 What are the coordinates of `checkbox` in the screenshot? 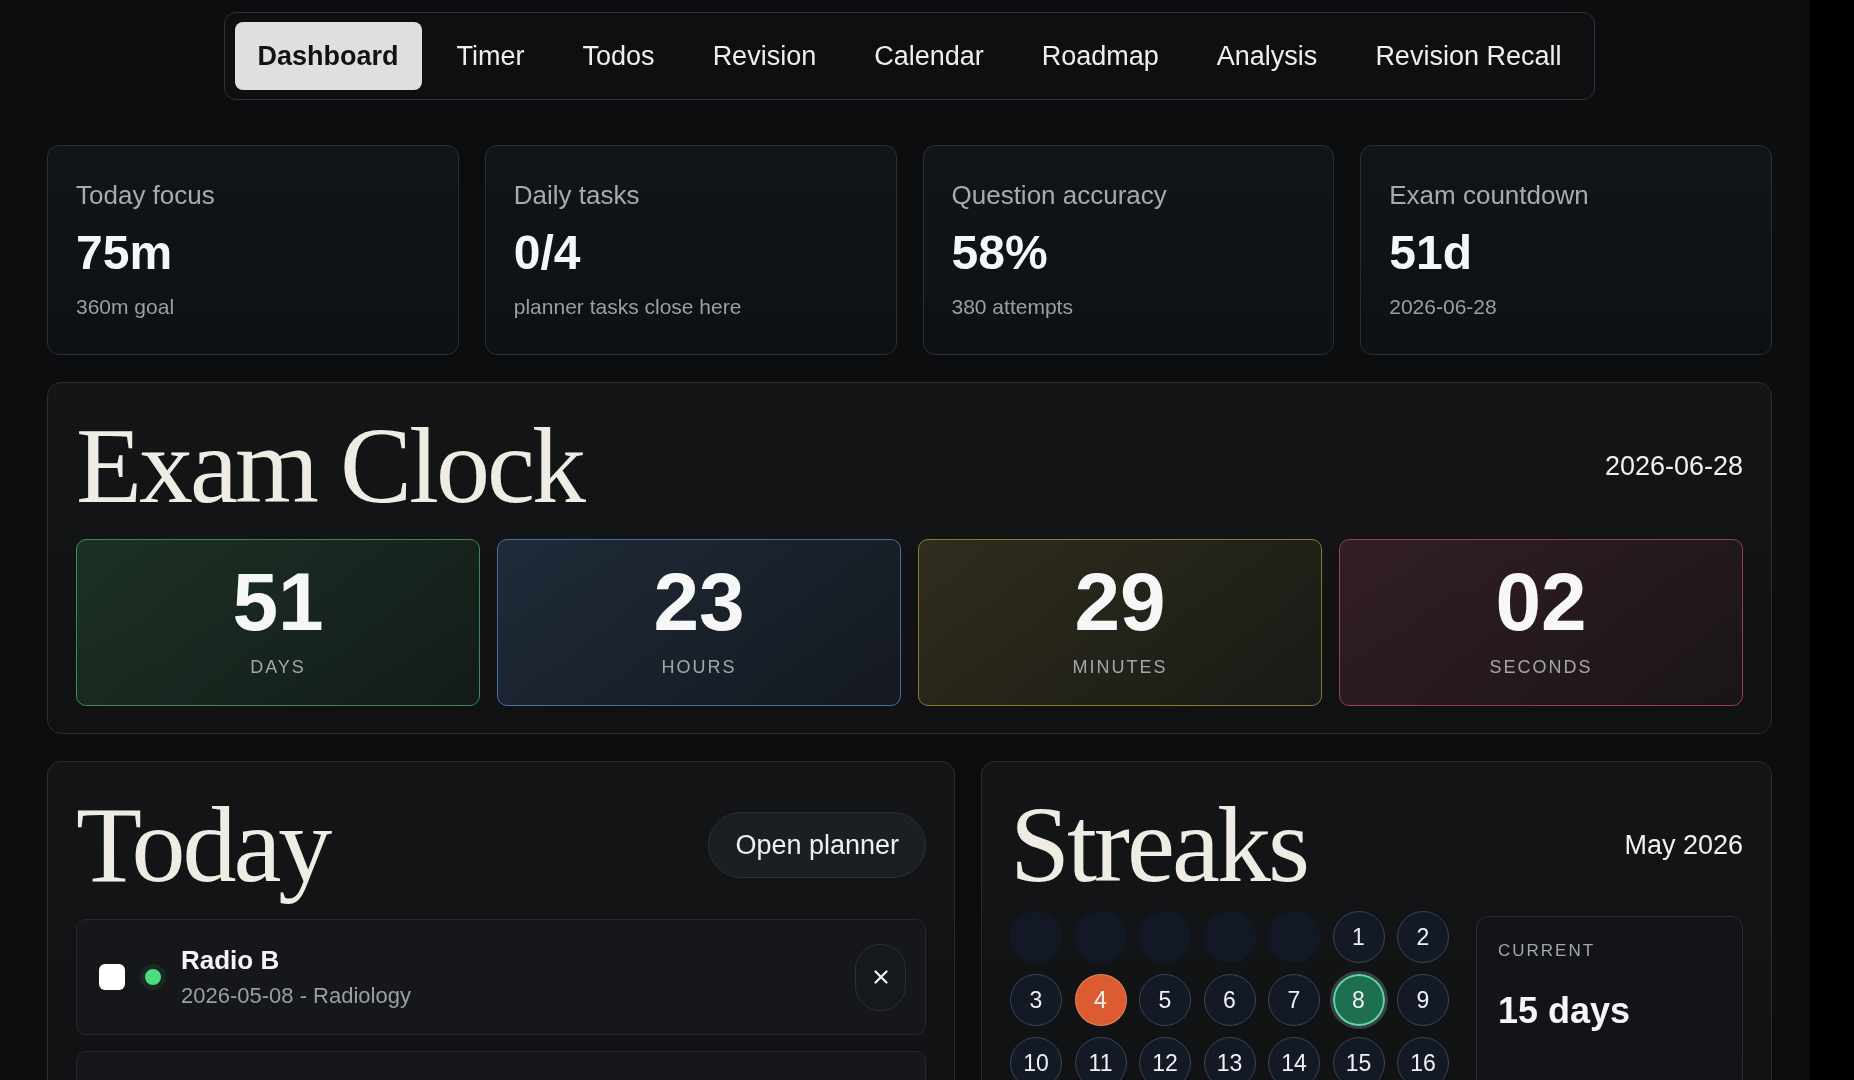 It's located at (112, 977).